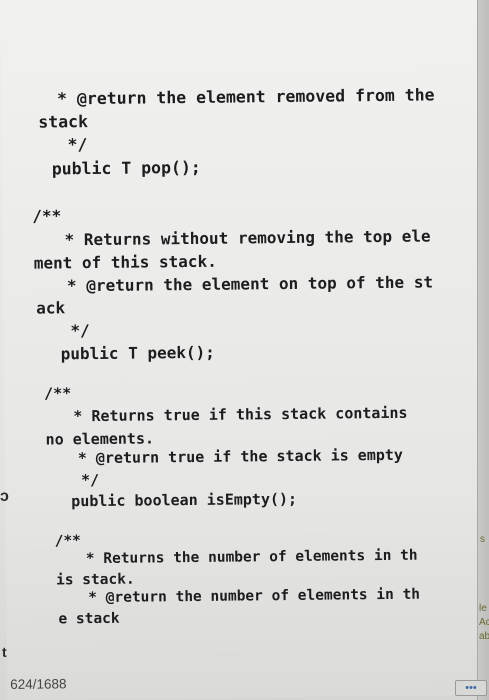 This screenshot has height=700, width=489. I want to click on more-options-button: •••, so click(471, 688).